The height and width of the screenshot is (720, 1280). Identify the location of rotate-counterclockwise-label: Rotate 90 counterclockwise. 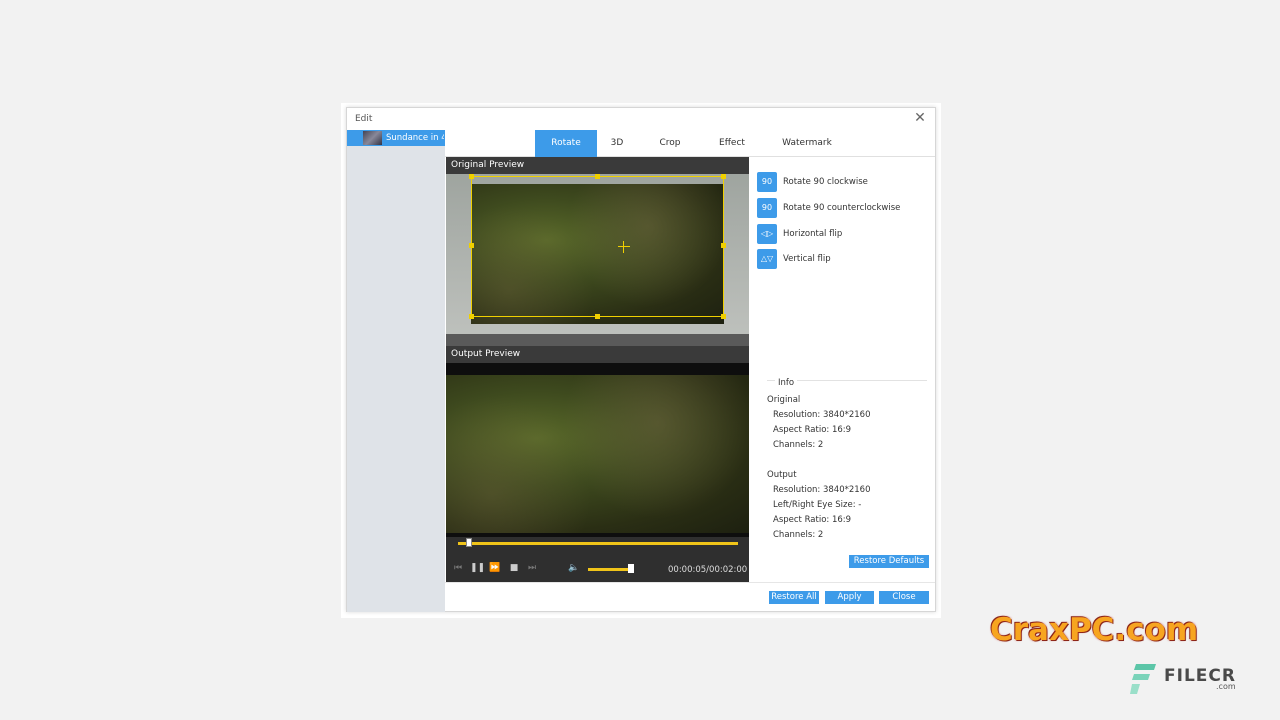
(842, 208).